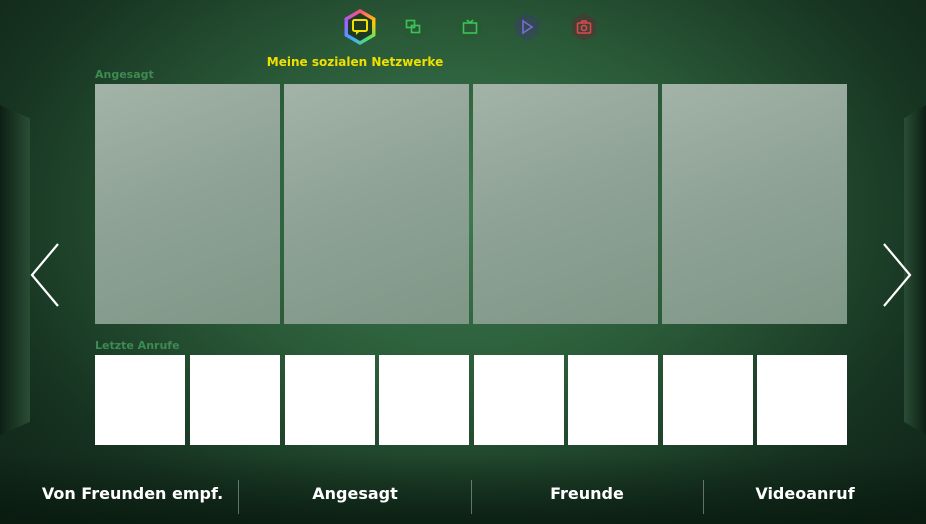 The width and height of the screenshot is (926, 524). What do you see at coordinates (360, 27) in the screenshot?
I see `social-hub-icon` at bounding box center [360, 27].